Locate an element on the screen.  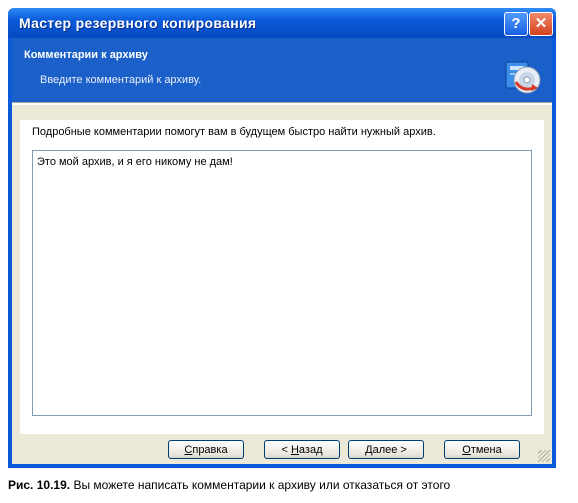
close-button: ✕ is located at coordinates (541, 24).